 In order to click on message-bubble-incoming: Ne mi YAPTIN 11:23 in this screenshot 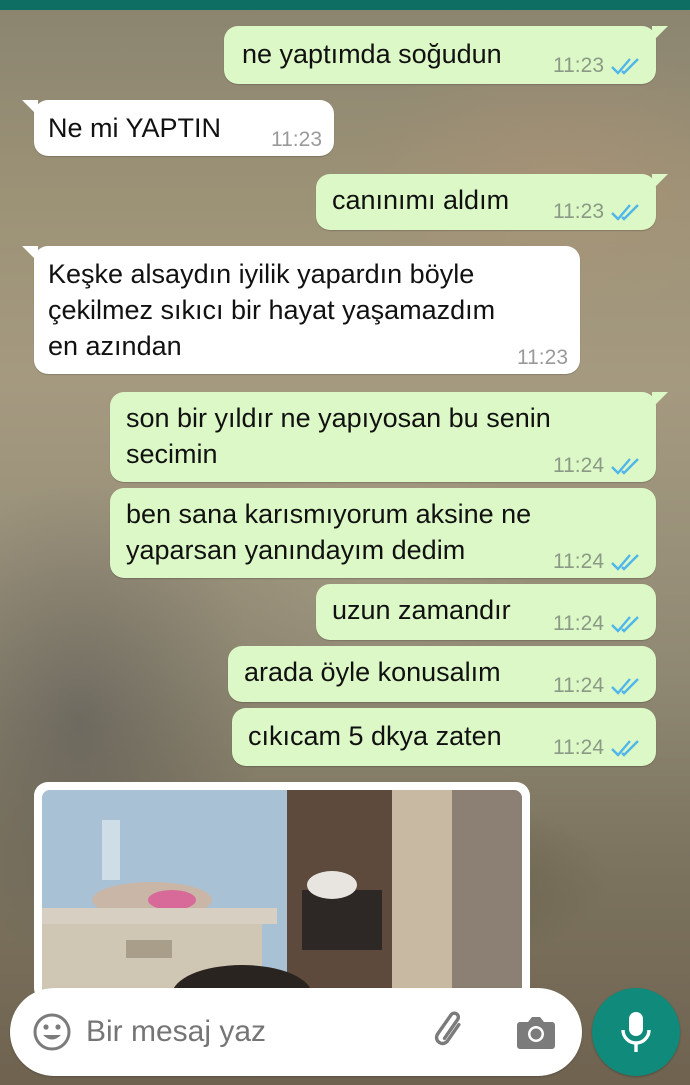, I will do `click(178, 129)`.